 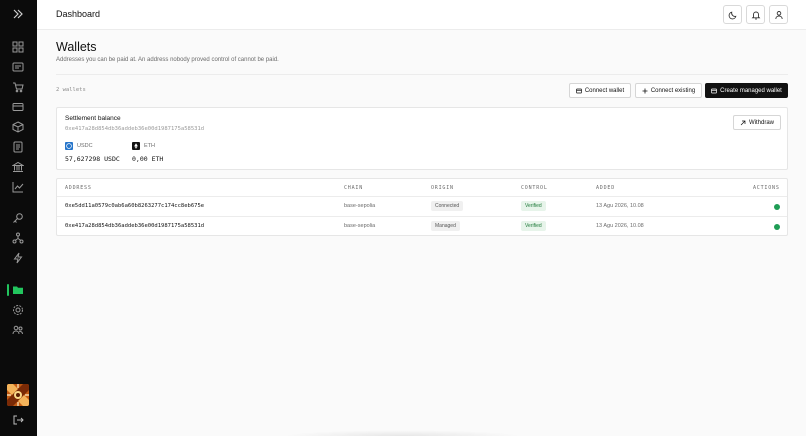 I want to click on wallet-count: 2 wallets, so click(x=71, y=90).